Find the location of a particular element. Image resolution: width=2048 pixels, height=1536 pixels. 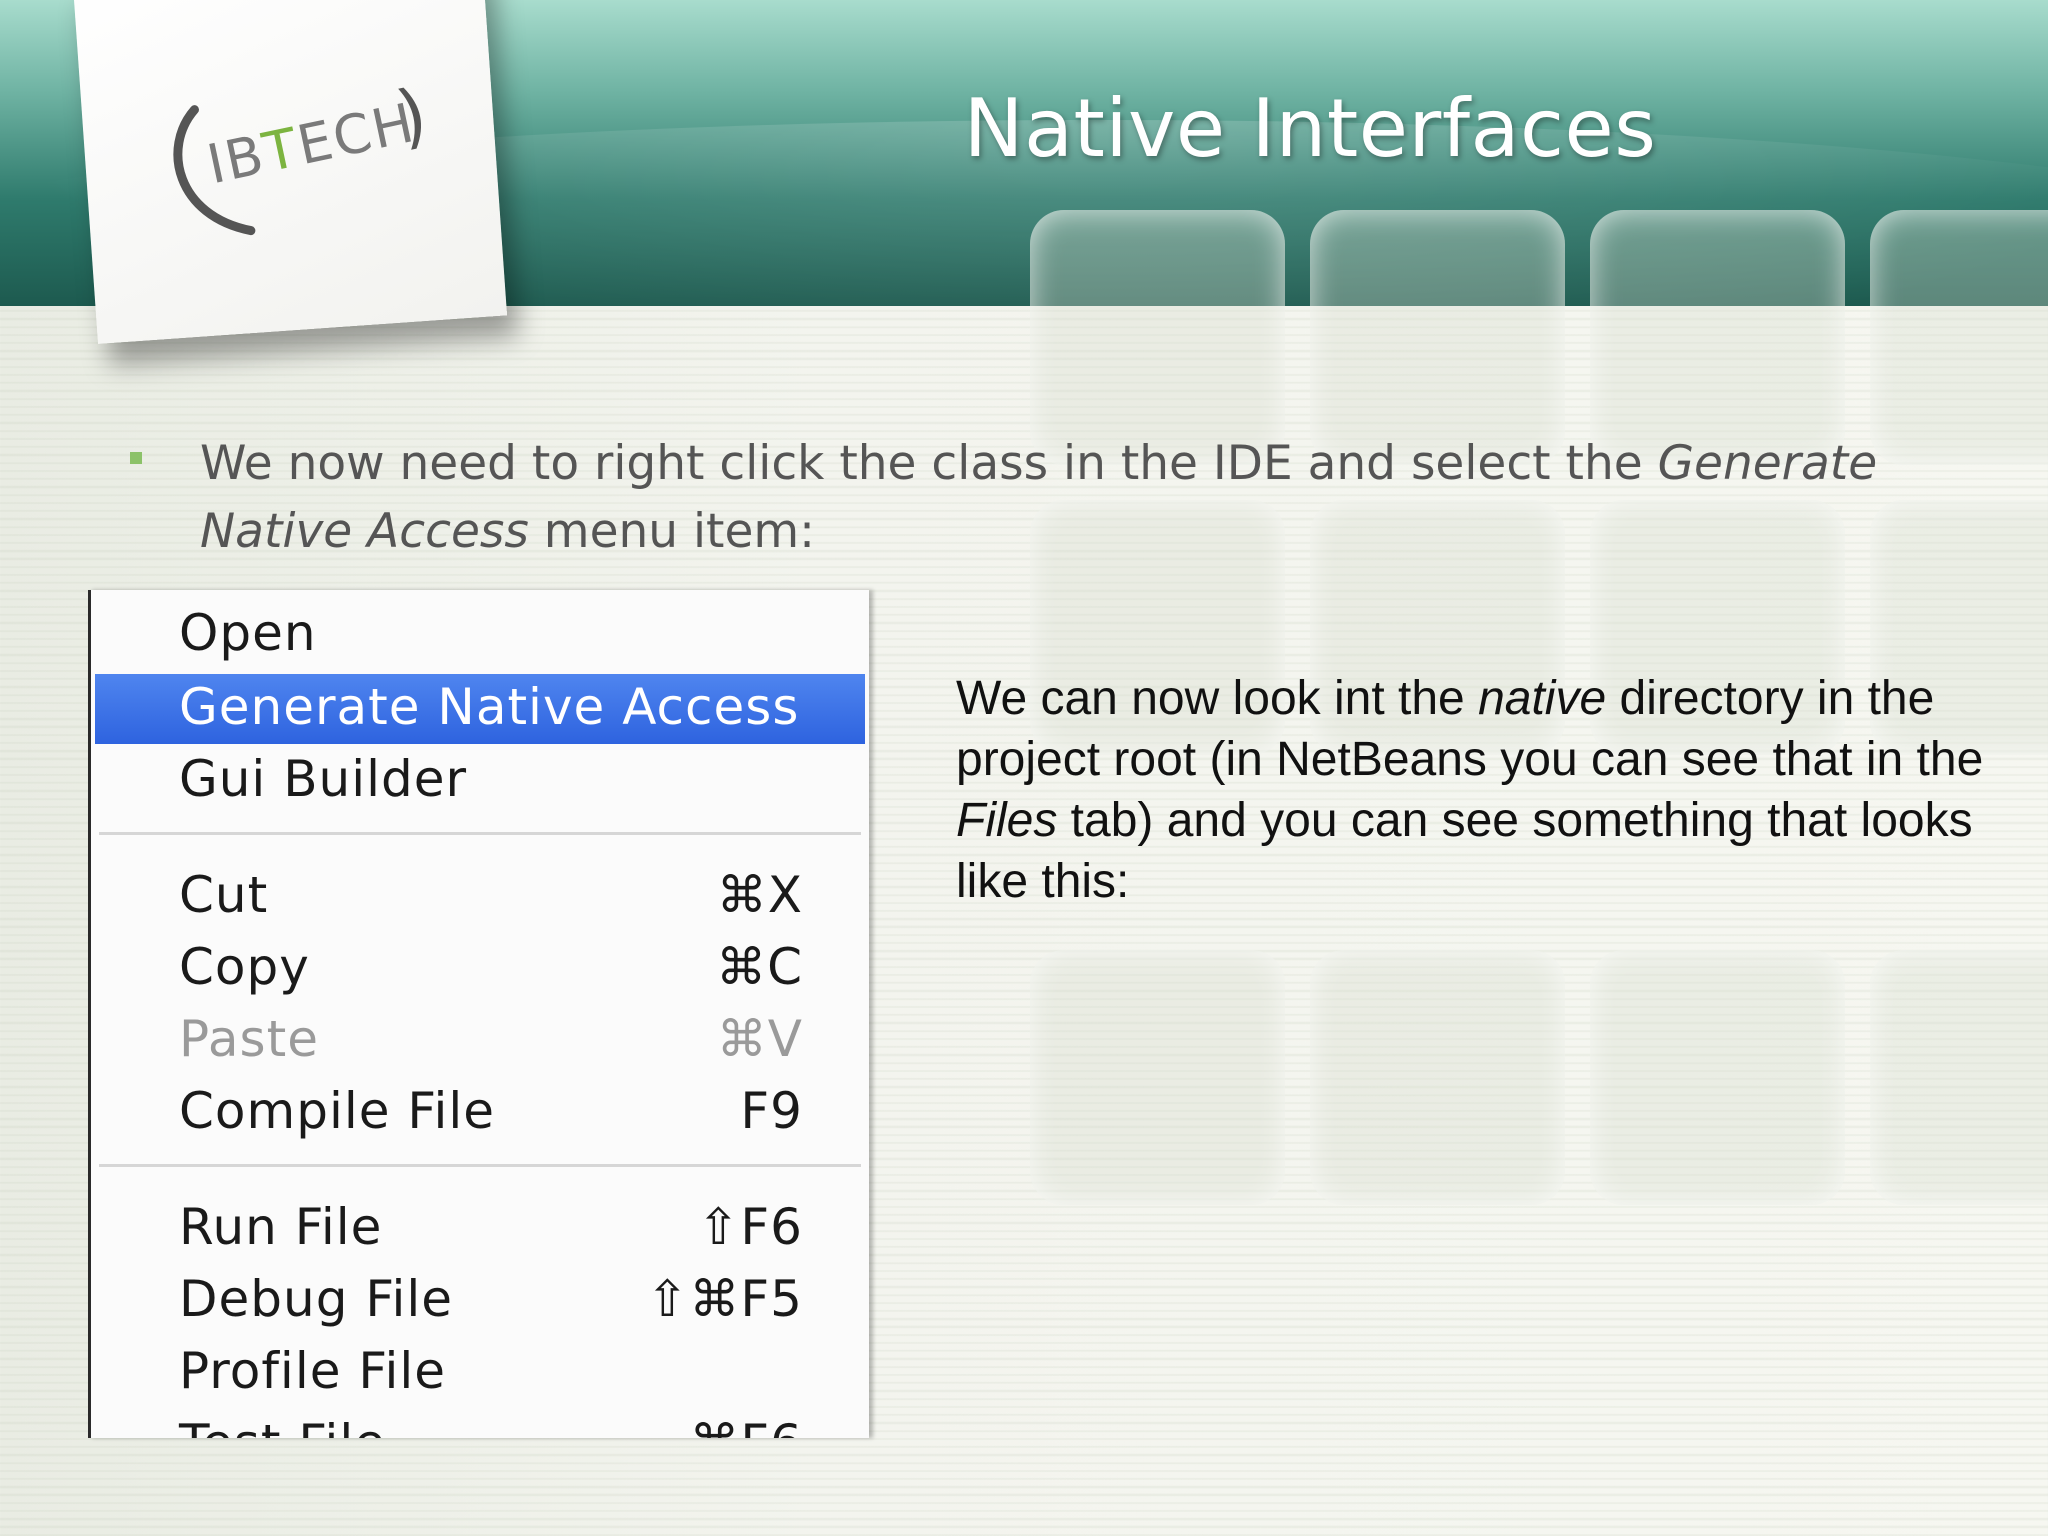

logo-card: IBTECH ) is located at coordinates (290, 172).